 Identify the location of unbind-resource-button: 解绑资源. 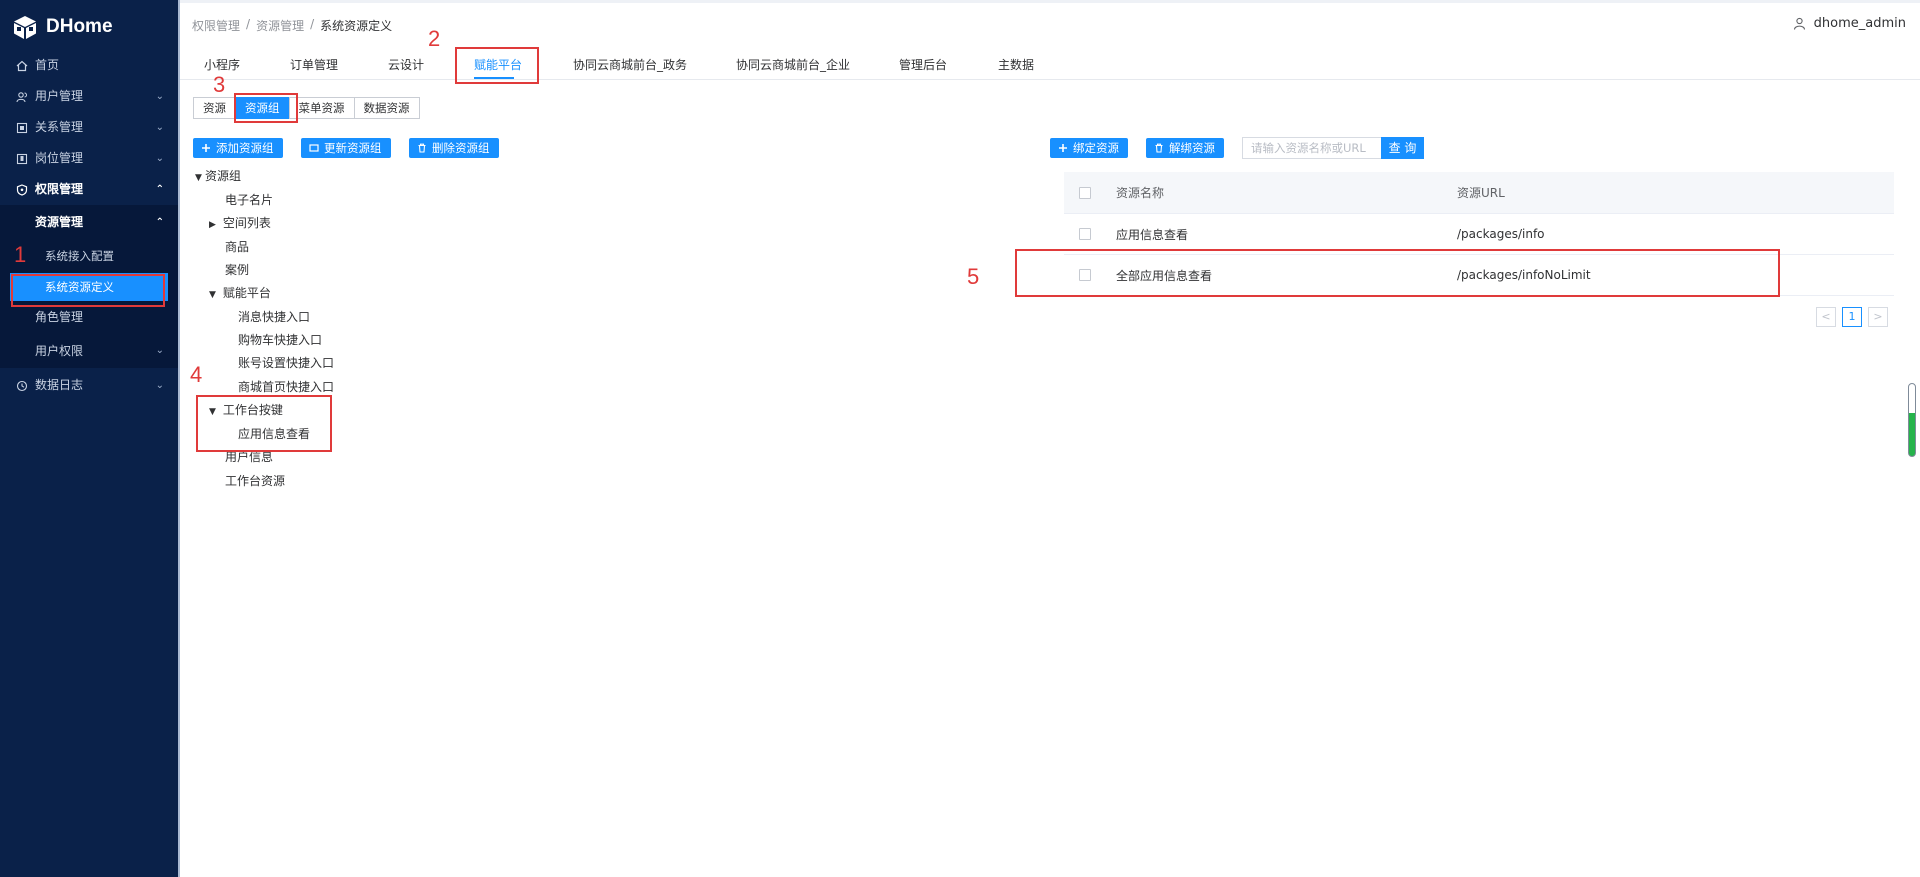
(1185, 148).